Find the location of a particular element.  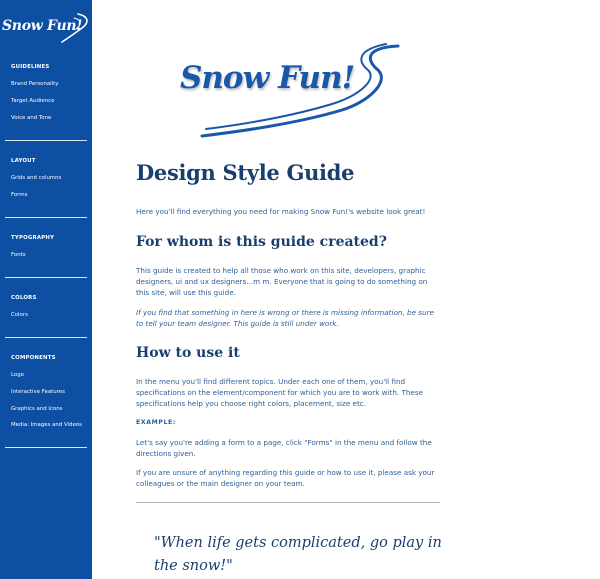

hero-logo: Snow Fun! is located at coordinates (287, 92).